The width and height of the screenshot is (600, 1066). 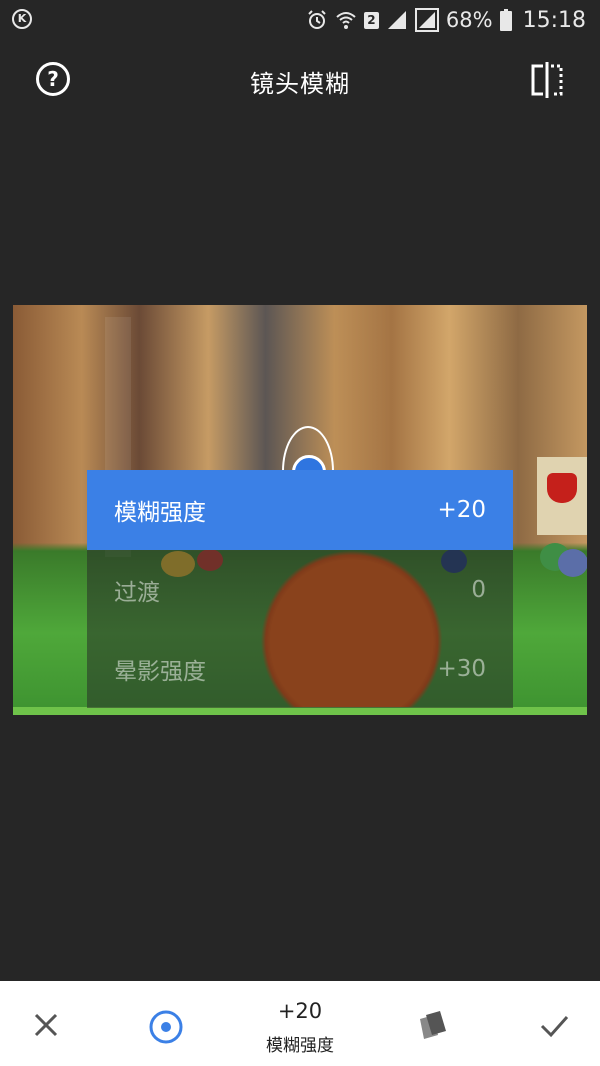 I want to click on adjust-focus-button, so click(x=166, y=1025).